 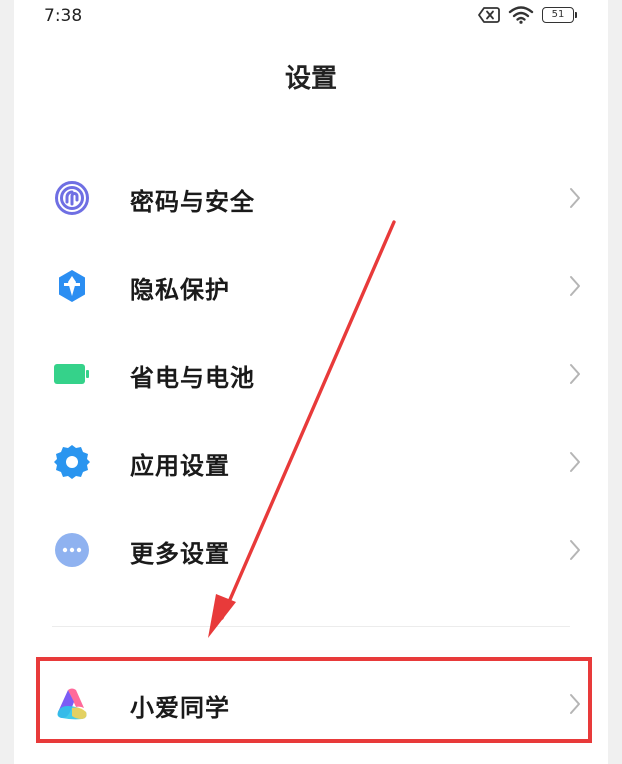 I want to click on menu-item-label: 更多设置, so click(x=180, y=554).